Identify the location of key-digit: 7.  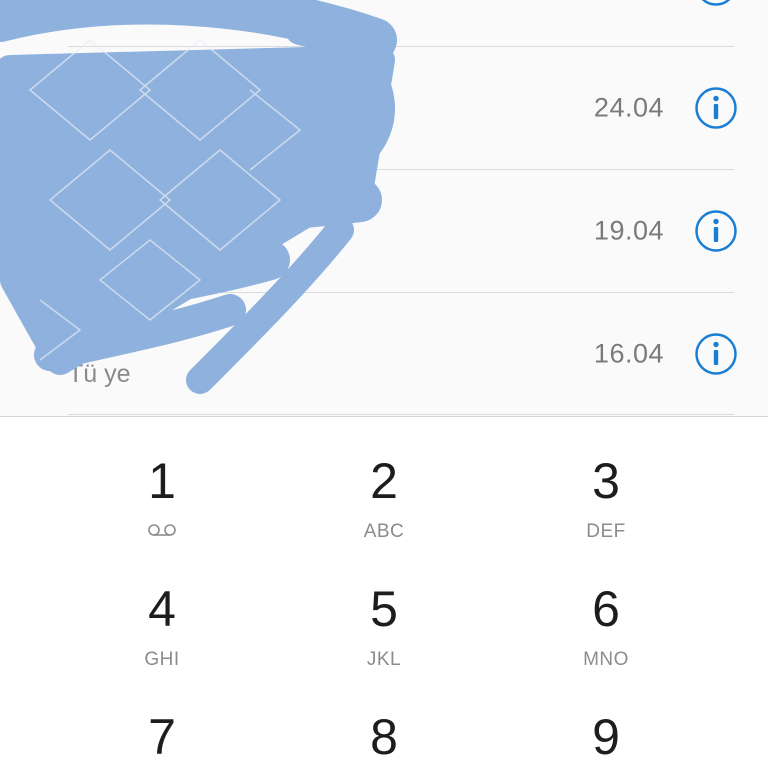
(162, 737).